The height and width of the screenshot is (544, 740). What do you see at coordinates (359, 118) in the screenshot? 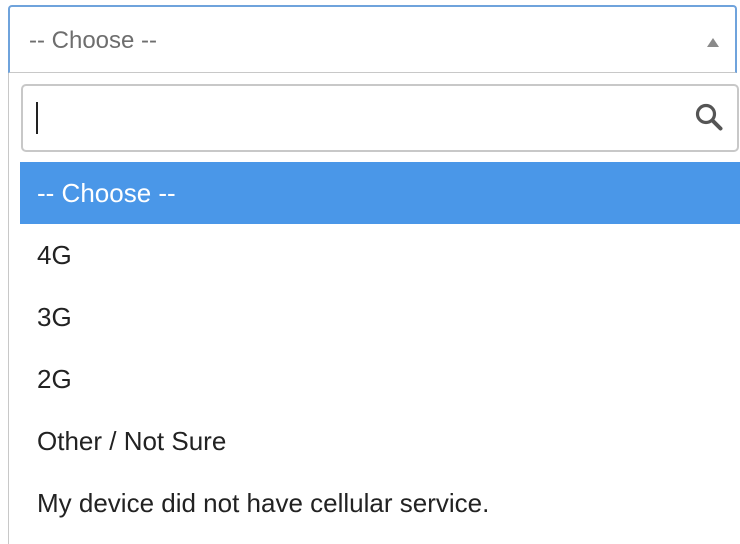
I see `search-input` at bounding box center [359, 118].